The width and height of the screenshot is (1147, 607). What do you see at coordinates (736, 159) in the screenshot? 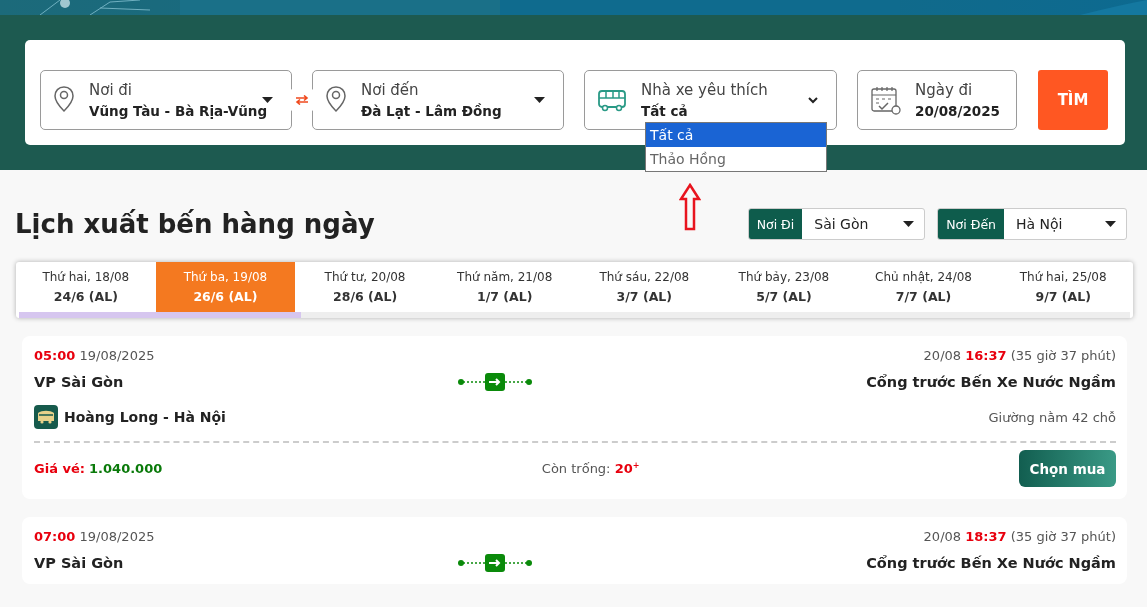
I see `dropdown-option: Thảo Hồng` at bounding box center [736, 159].